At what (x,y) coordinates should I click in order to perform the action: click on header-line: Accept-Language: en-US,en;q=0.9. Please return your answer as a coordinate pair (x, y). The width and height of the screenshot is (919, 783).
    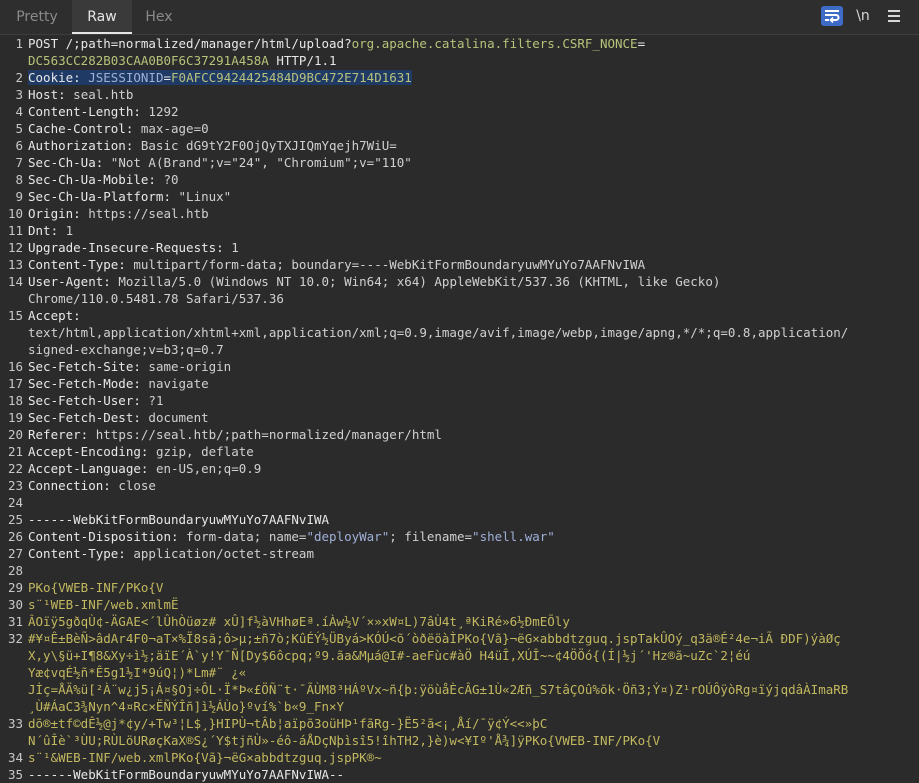
    Looking at the image, I should click on (144, 468).